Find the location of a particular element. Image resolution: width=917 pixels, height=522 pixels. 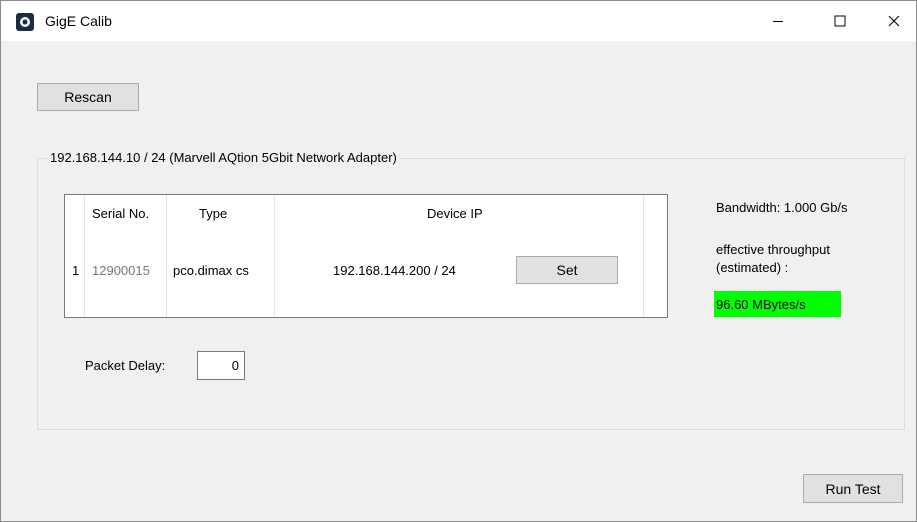

maximize-icon is located at coordinates (840, 21).